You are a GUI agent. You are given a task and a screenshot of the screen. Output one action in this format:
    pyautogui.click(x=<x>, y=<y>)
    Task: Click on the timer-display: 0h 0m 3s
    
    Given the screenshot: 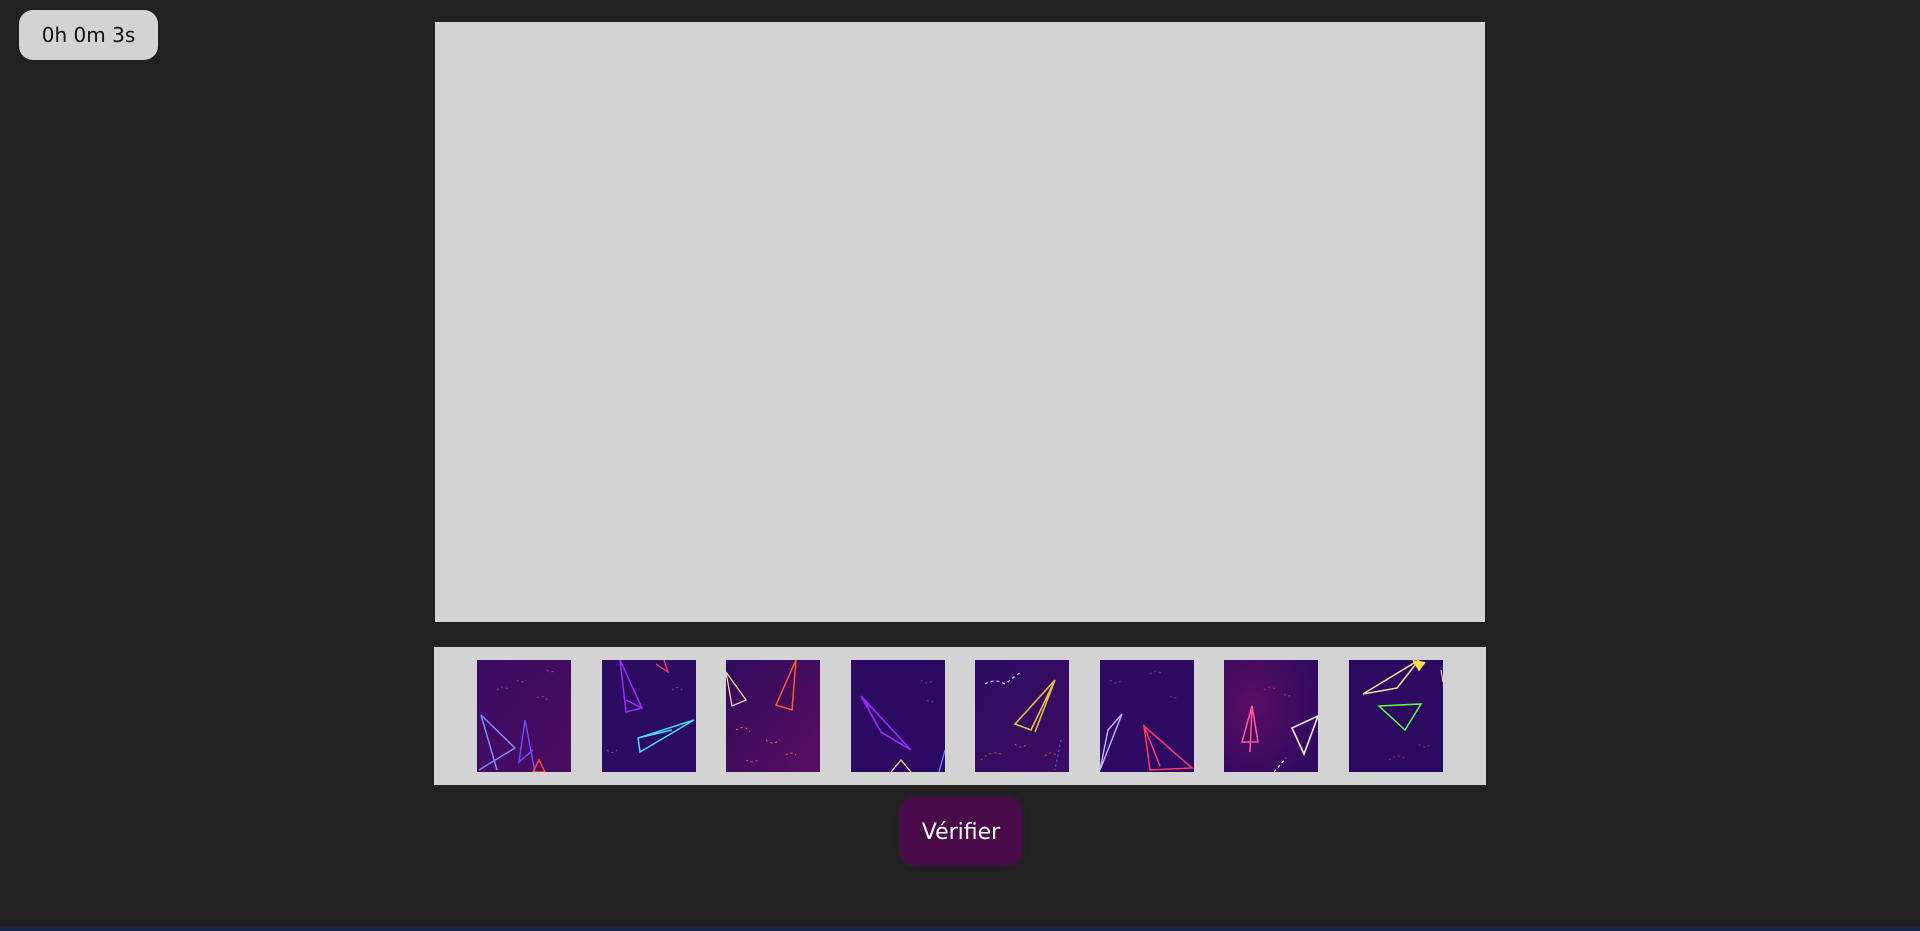 What is the action you would take?
    pyautogui.click(x=88, y=35)
    